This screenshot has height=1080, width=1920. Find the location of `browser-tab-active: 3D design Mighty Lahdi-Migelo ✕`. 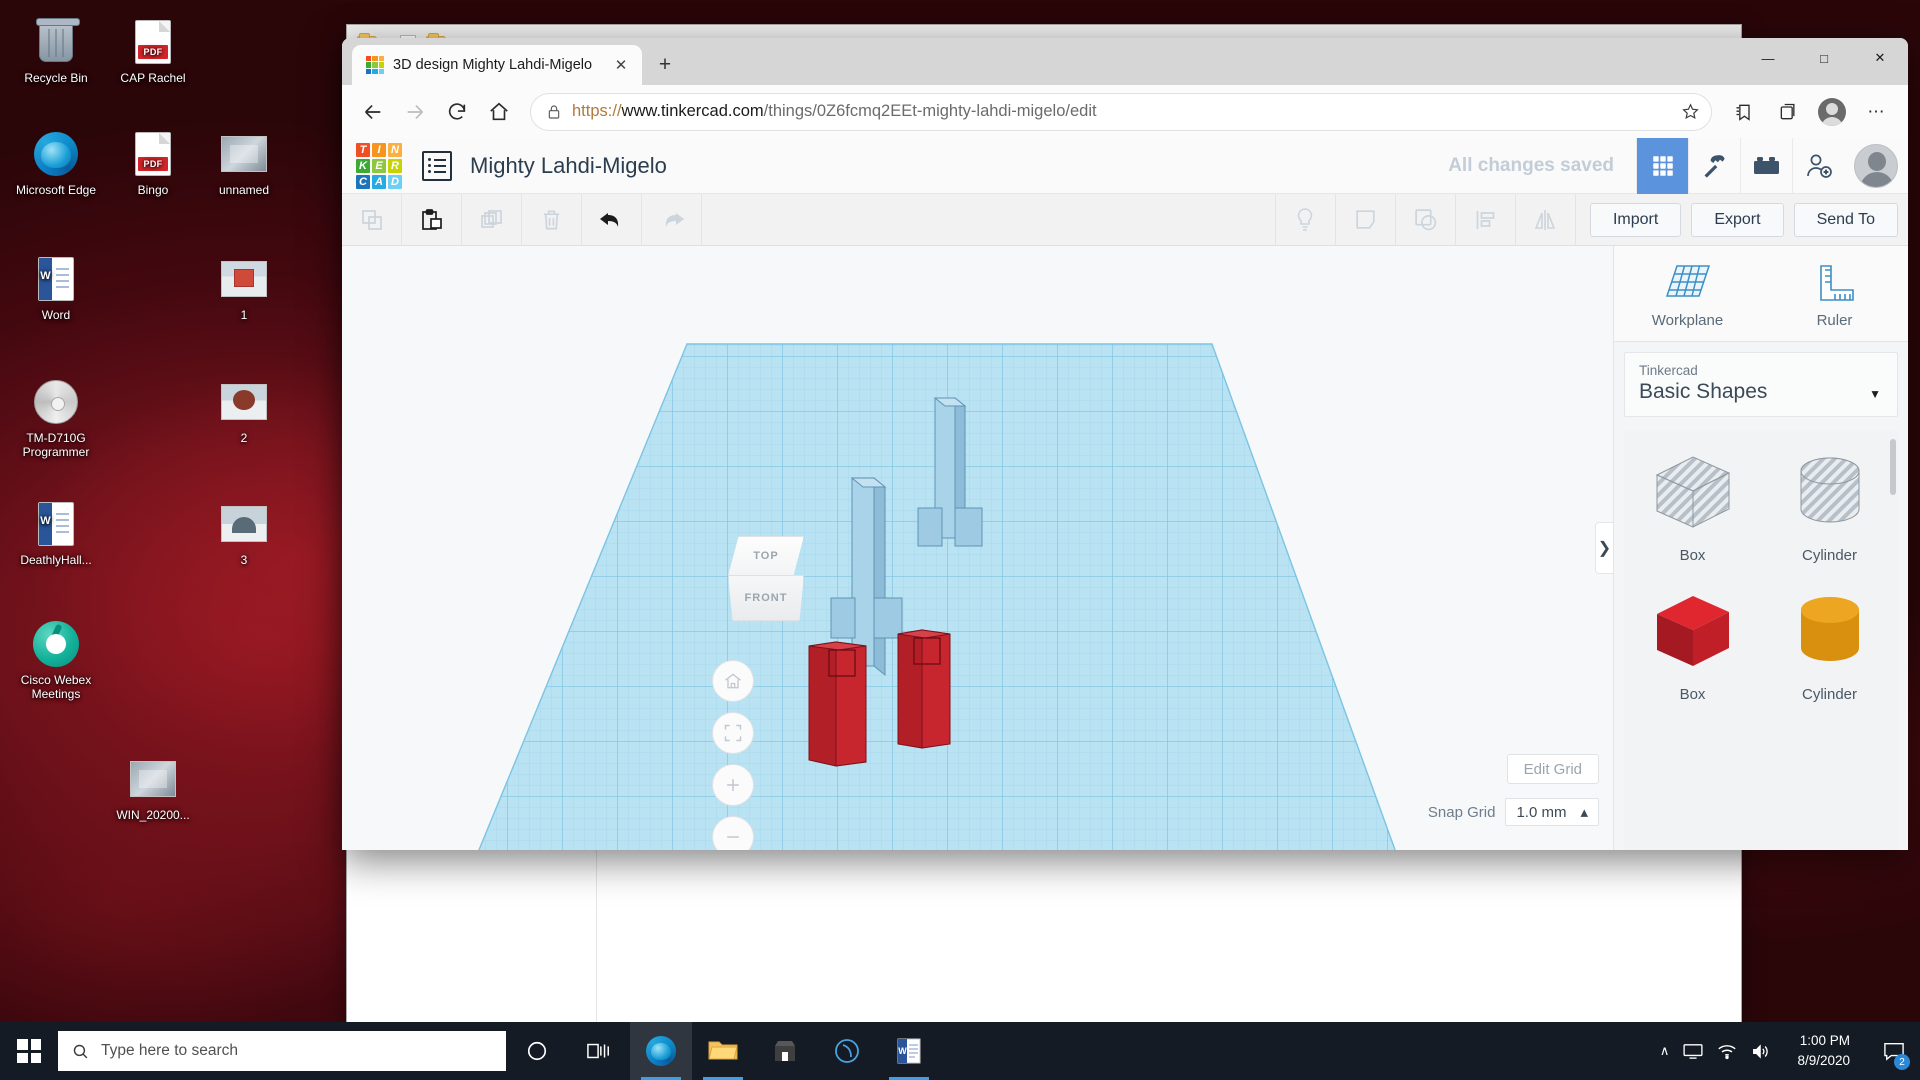

browser-tab-active: 3D design Mighty Lahdi-Migelo ✕ is located at coordinates (497, 65).